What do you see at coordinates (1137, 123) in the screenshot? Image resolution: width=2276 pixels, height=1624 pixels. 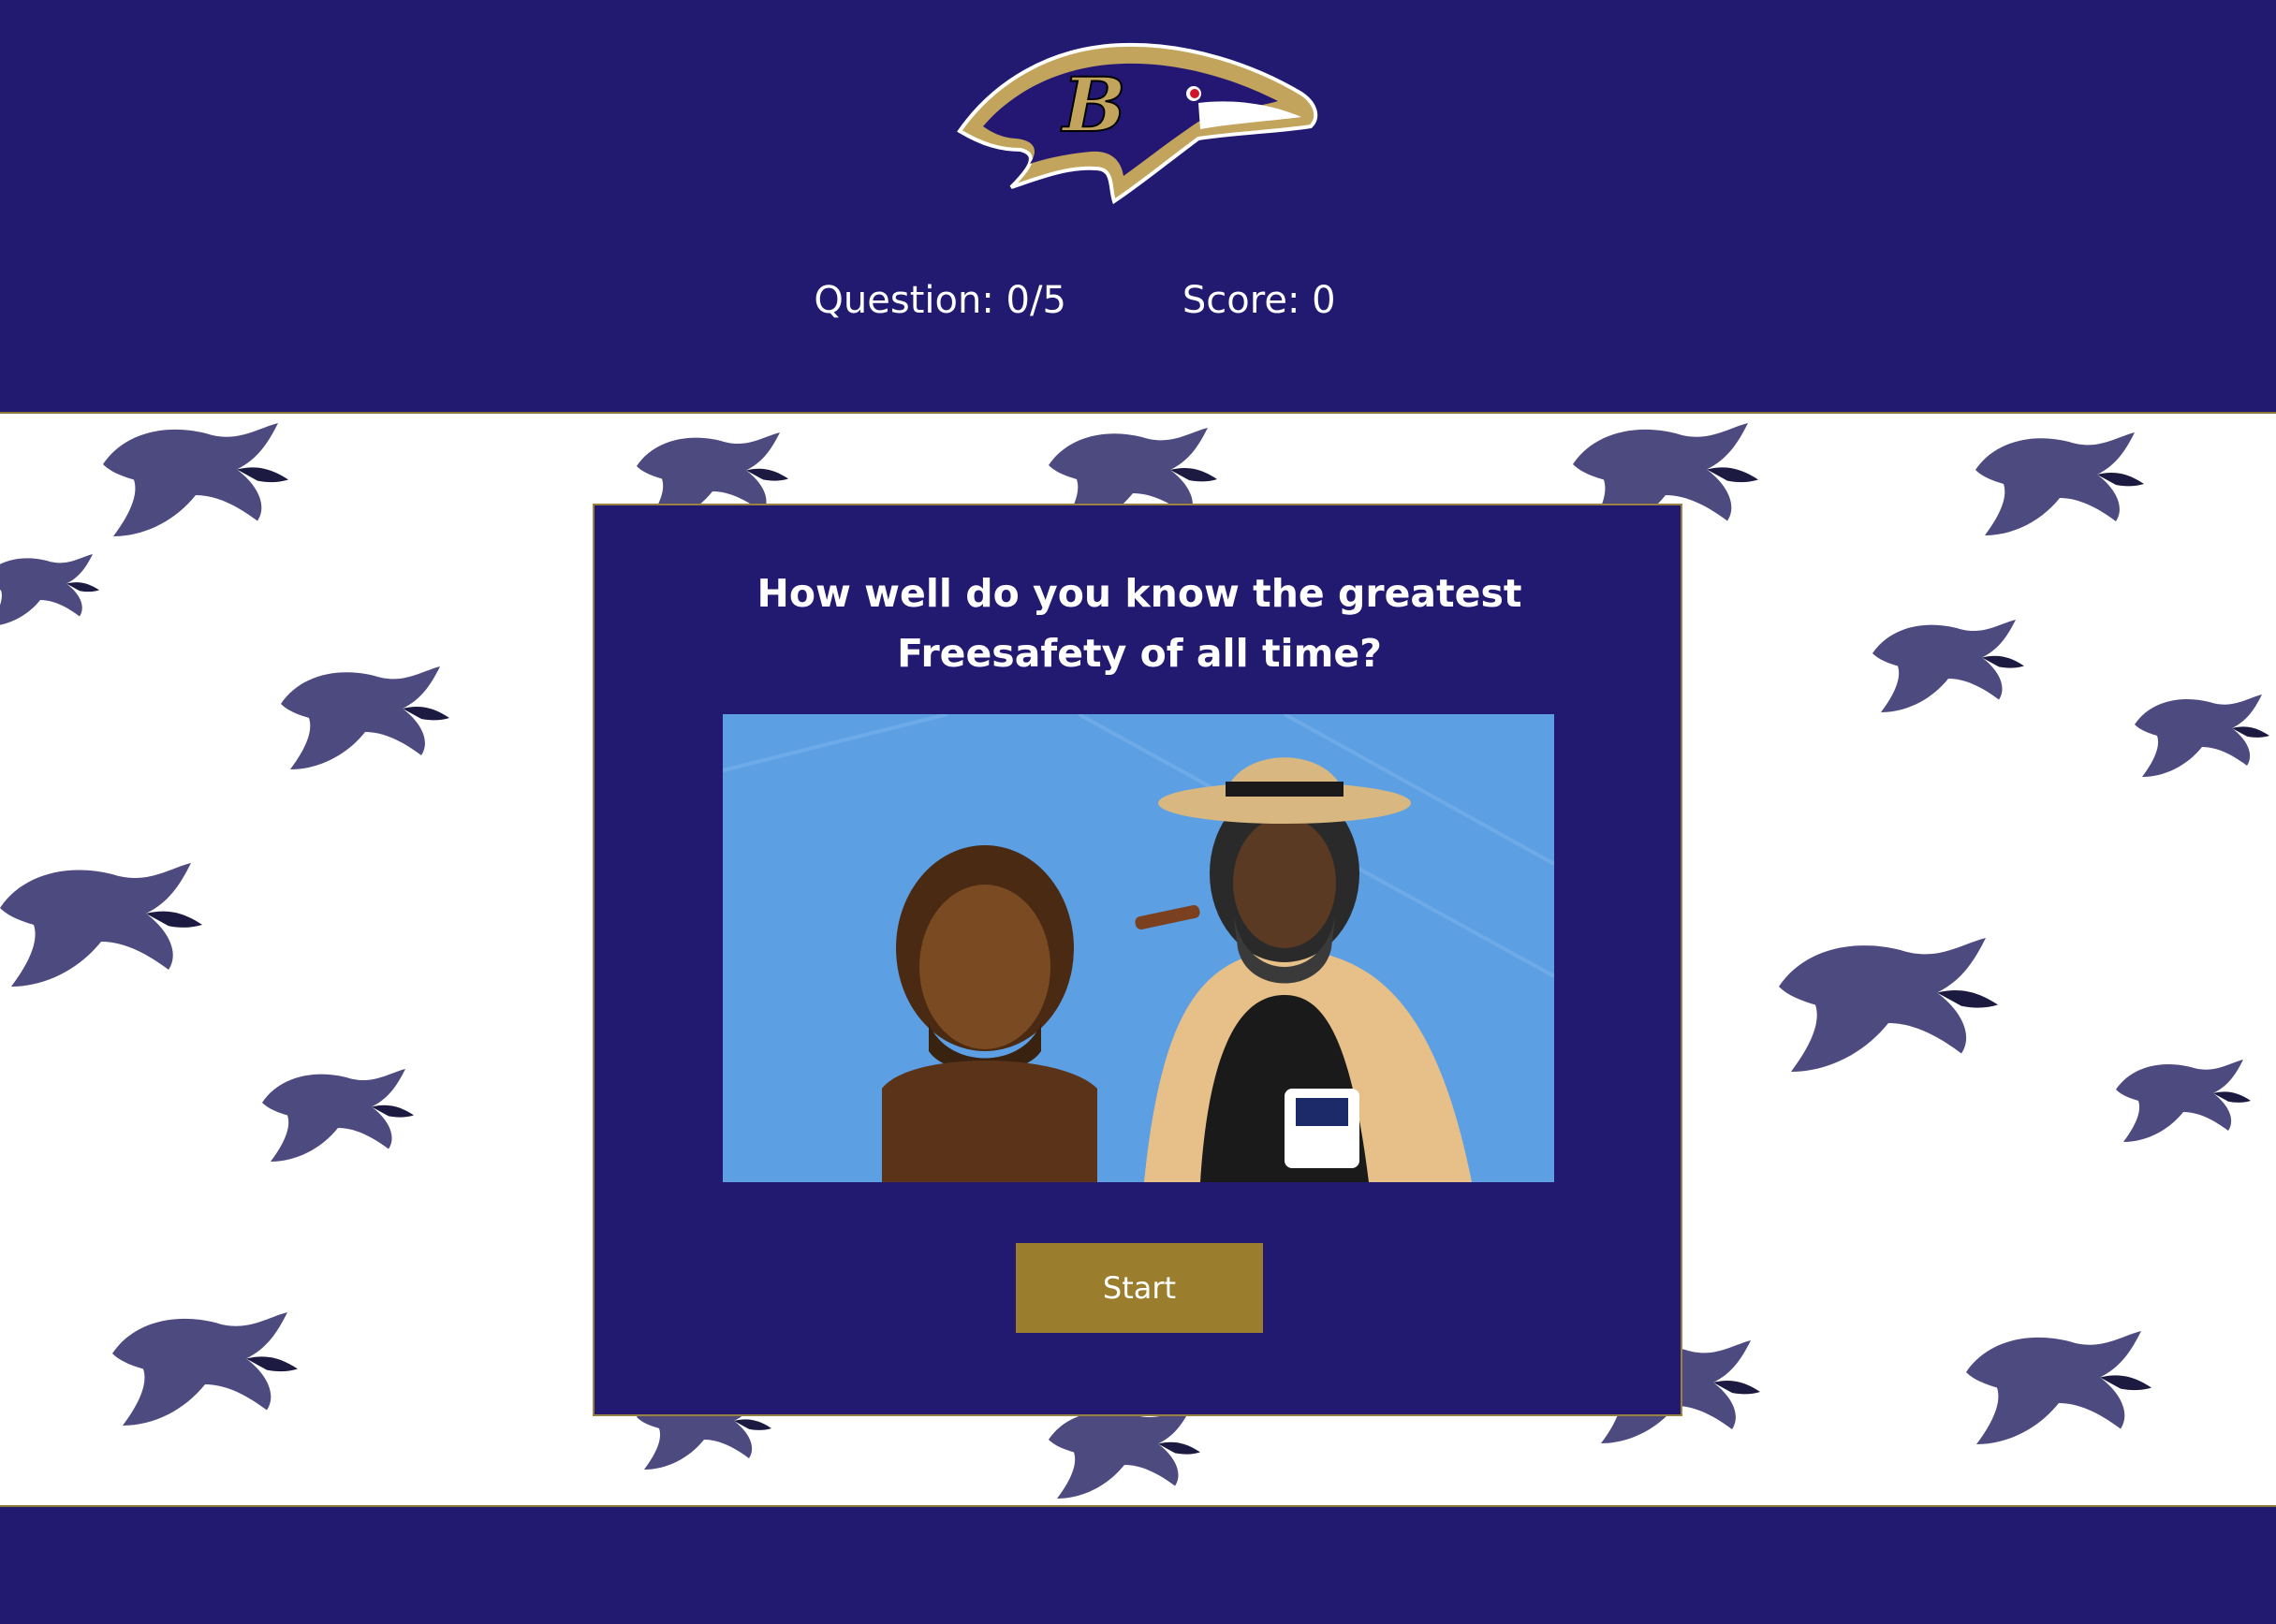 I see `baltimore-ravens-logo-icon: B` at bounding box center [1137, 123].